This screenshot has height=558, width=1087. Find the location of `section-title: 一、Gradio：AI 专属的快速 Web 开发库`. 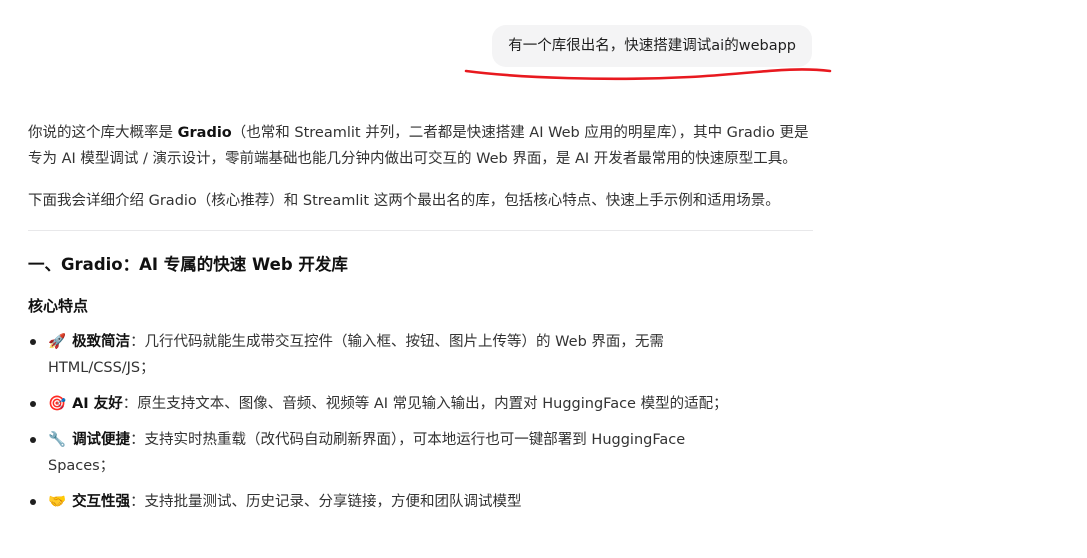

section-title: 一、Gradio：AI 专属的快速 Web 开发库 is located at coordinates (188, 264).